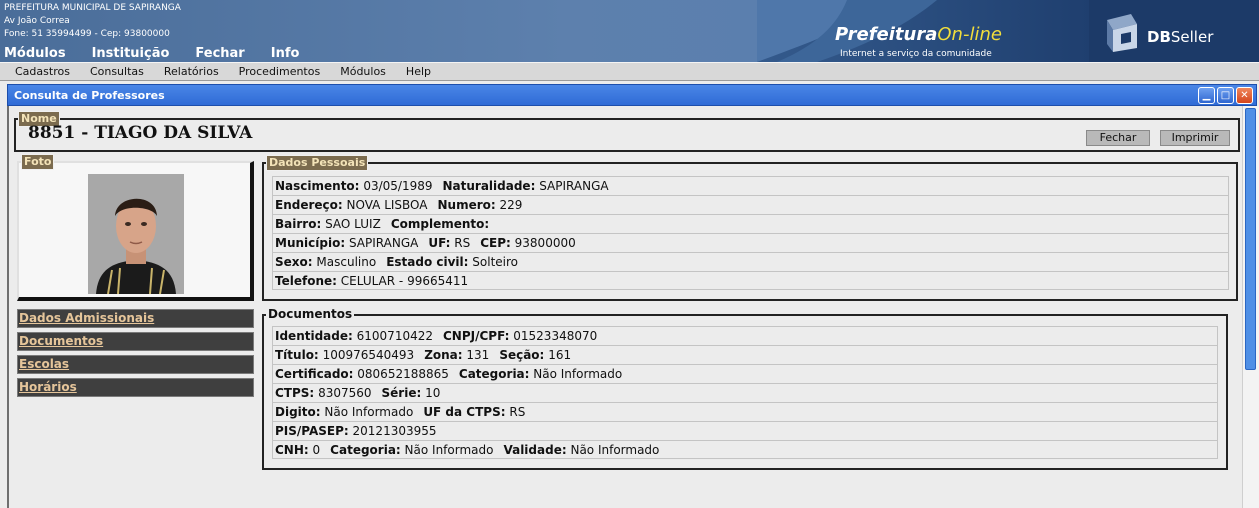 The height and width of the screenshot is (508, 1259). Describe the element at coordinates (280, 71) in the screenshot. I see `menu-procedimentos: Procedimentos` at that location.